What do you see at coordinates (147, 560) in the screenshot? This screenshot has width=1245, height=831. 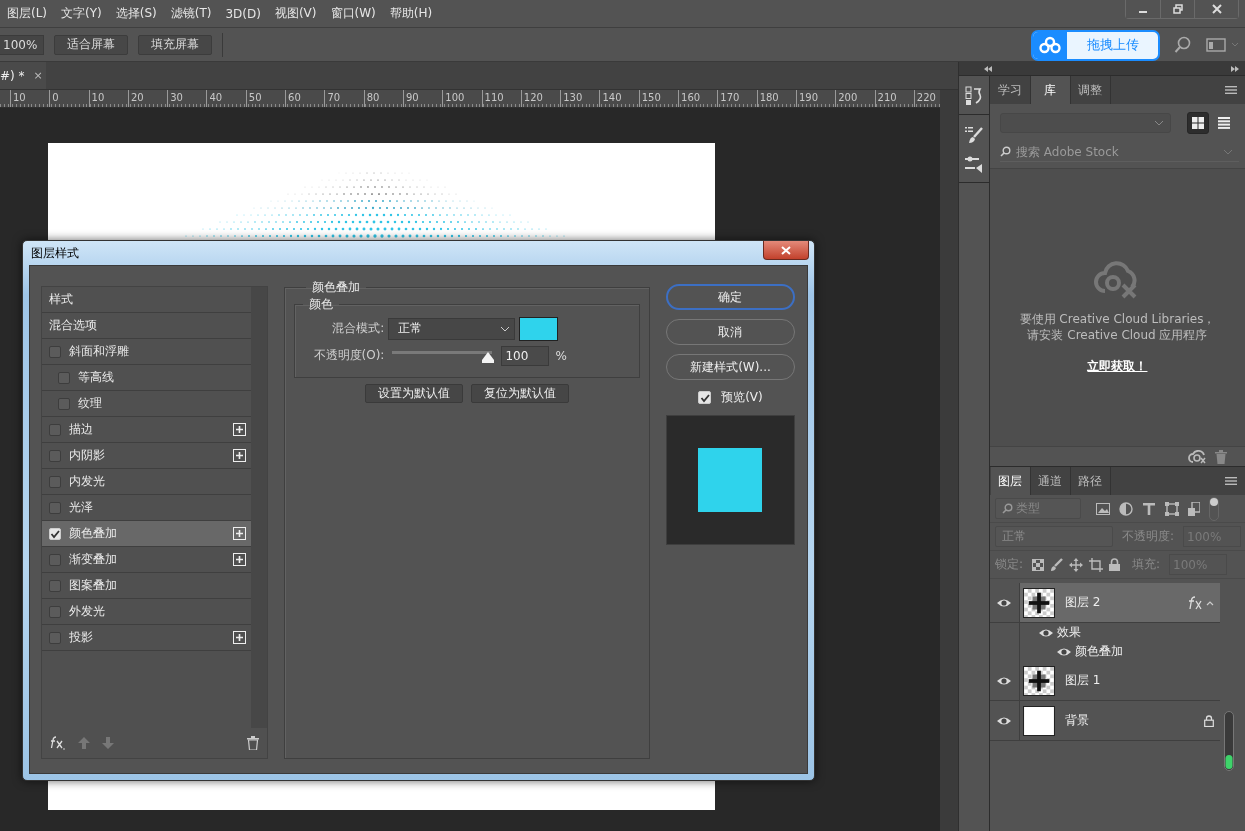 I see `style-item: 渐变叠加` at bounding box center [147, 560].